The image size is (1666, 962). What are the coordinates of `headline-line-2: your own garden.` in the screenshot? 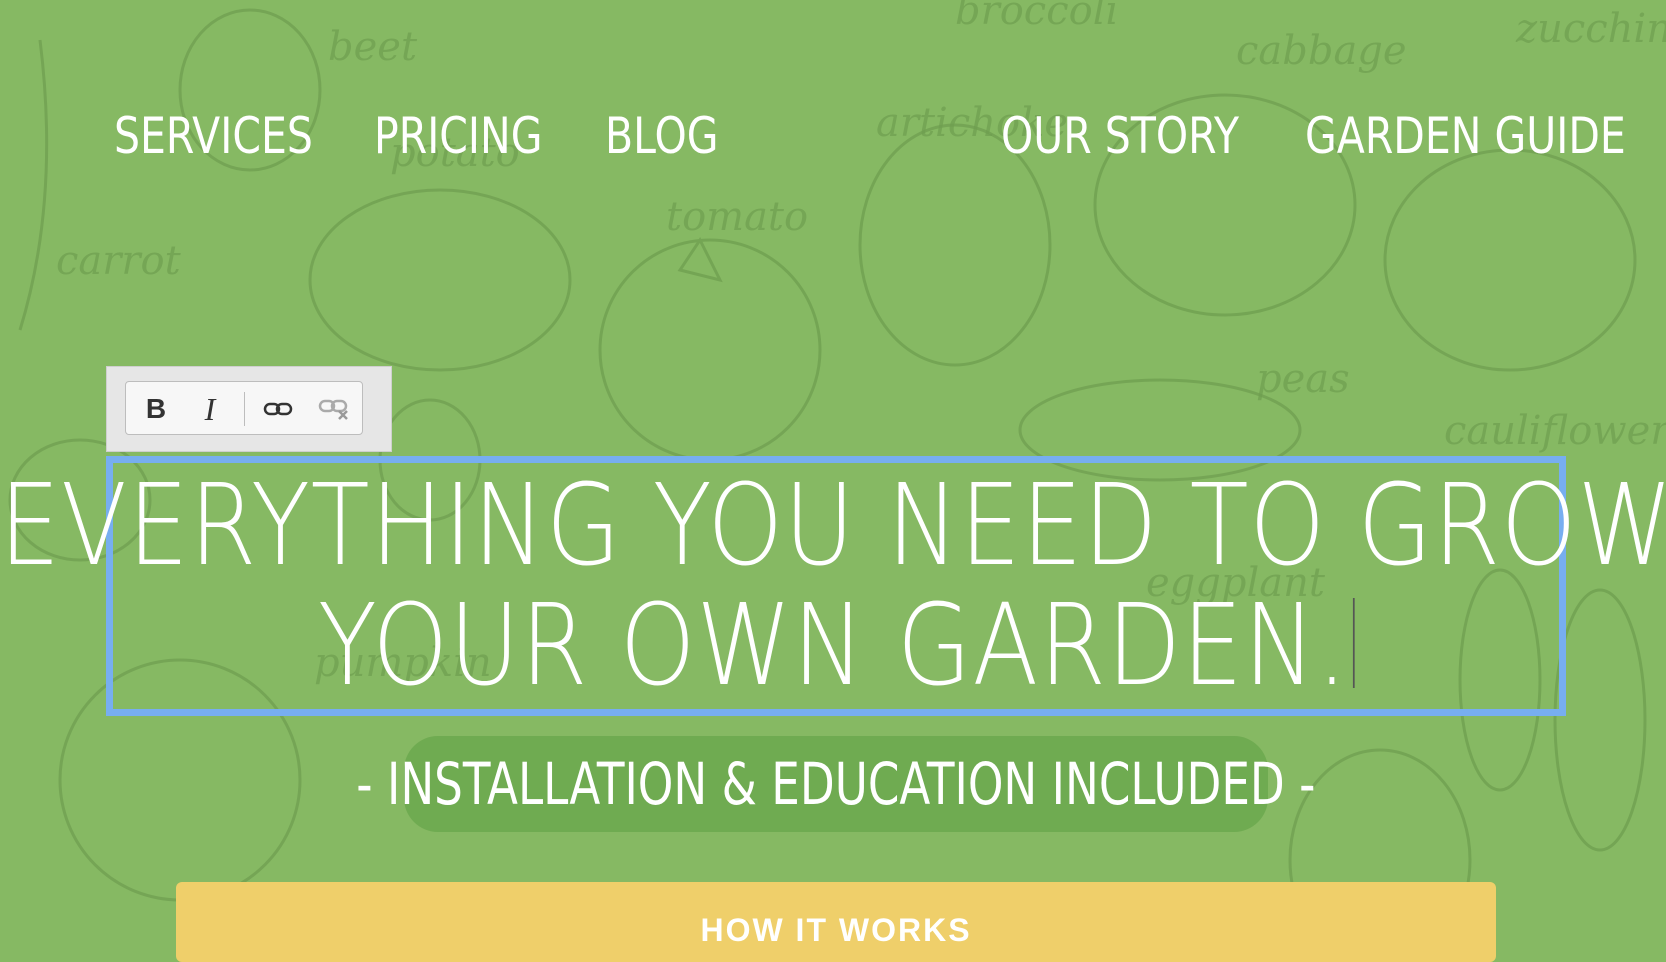 It's located at (832, 646).